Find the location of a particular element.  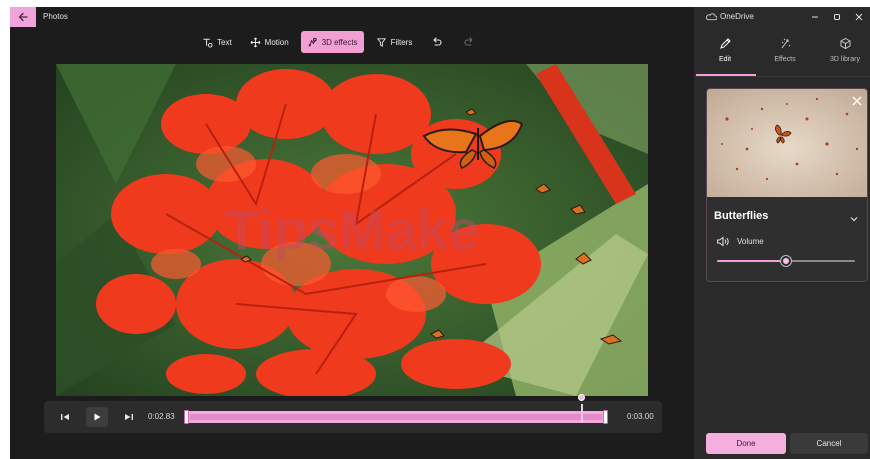

next-frame-button is located at coordinates (129, 417).